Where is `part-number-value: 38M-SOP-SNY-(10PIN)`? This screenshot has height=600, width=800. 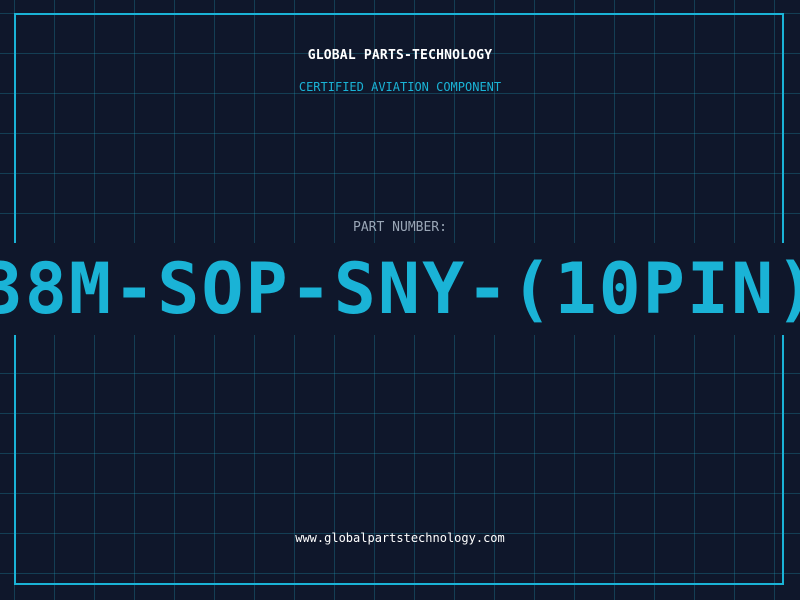
part-number-value: 38M-SOP-SNY-(10PIN) is located at coordinates (400, 289).